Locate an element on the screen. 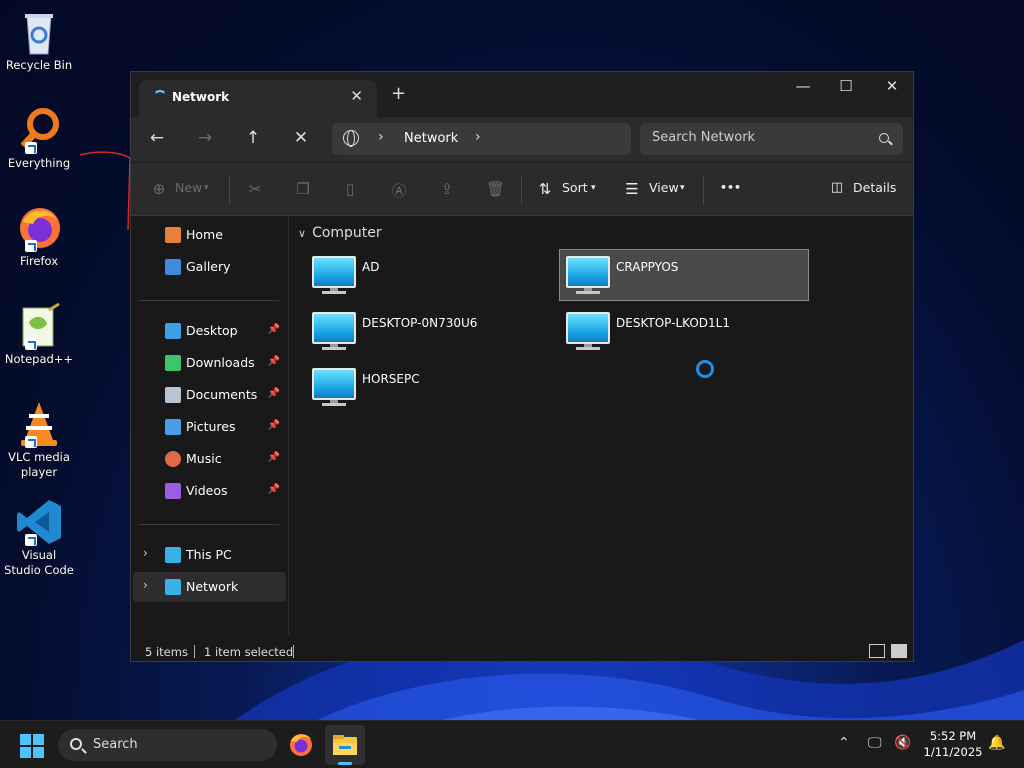  taskbar-firefox is located at coordinates (301, 745).